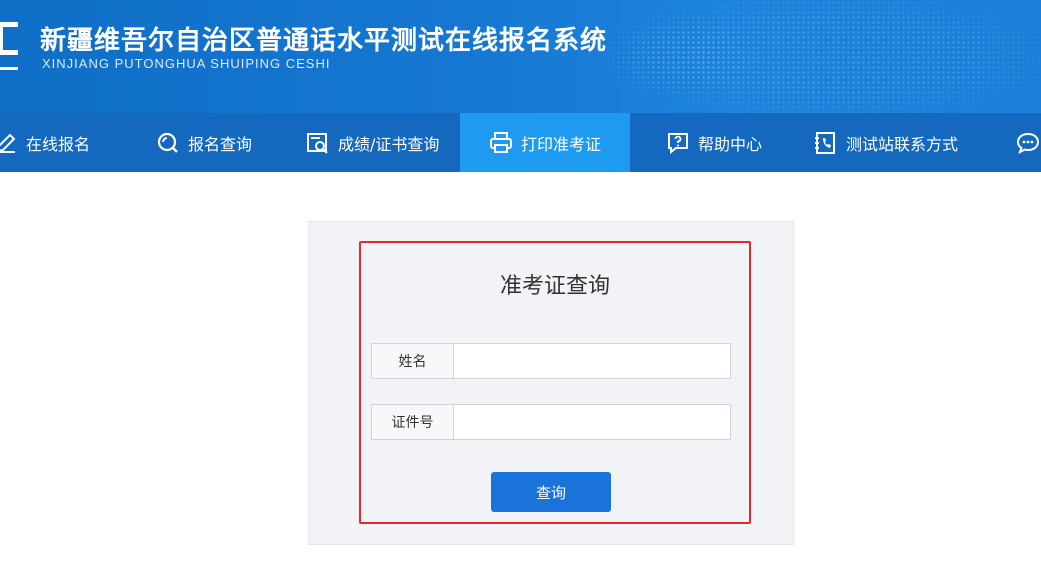 The image size is (1041, 570). What do you see at coordinates (186, 63) in the screenshot?
I see `site-subtitle: XINJIANG PUTONGHUA SHUIPING CESHI` at bounding box center [186, 63].